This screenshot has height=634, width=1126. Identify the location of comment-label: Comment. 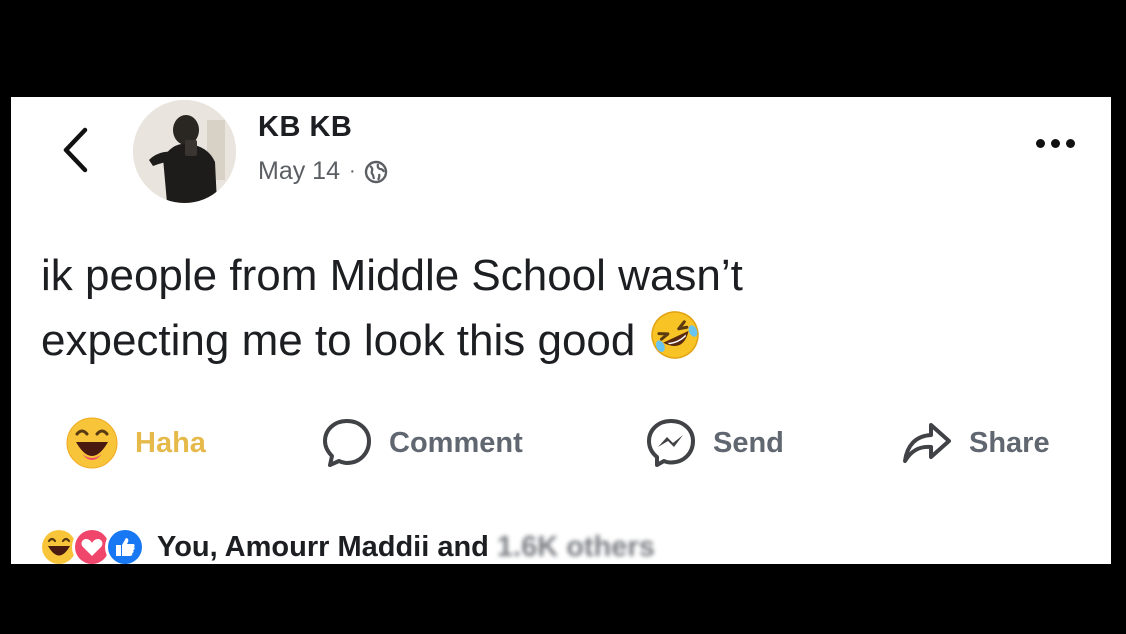
(456, 442).